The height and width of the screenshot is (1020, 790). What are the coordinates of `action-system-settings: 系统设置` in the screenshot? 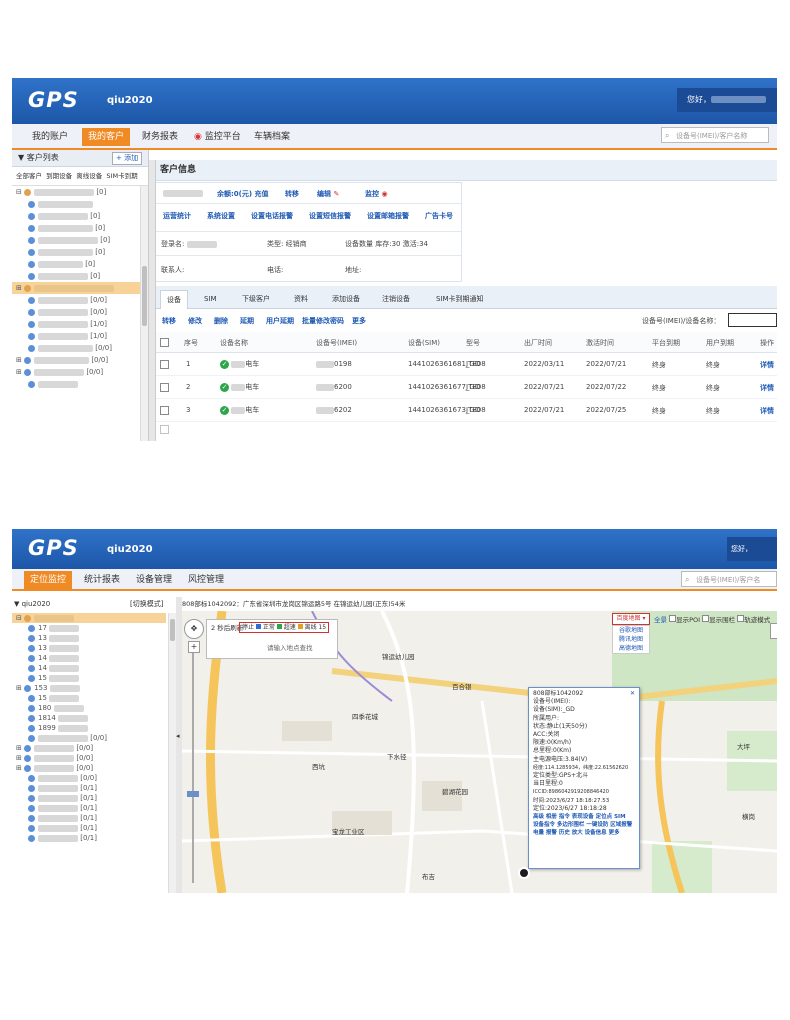 It's located at (221, 216).